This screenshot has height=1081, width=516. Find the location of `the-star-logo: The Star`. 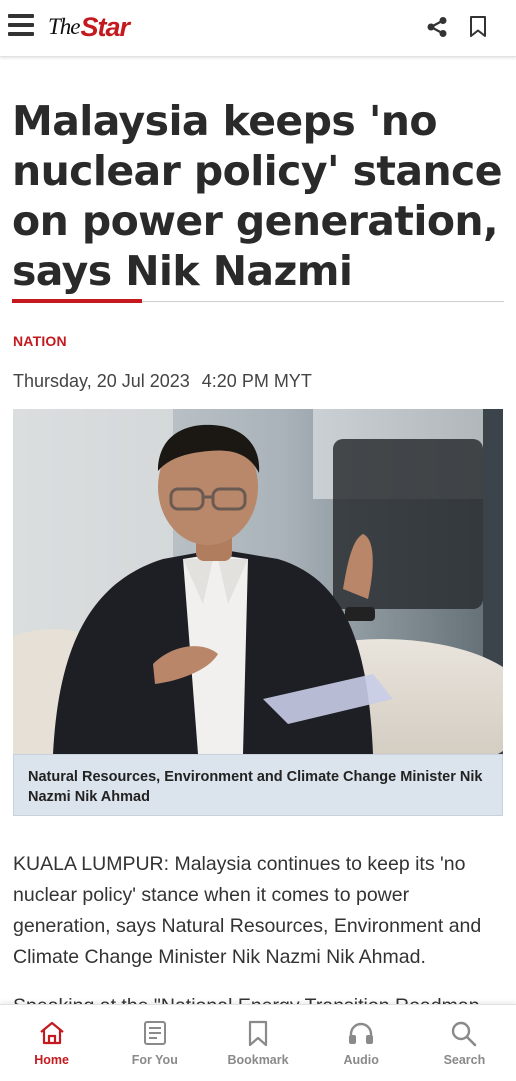

the-star-logo: The Star is located at coordinates (89, 27).